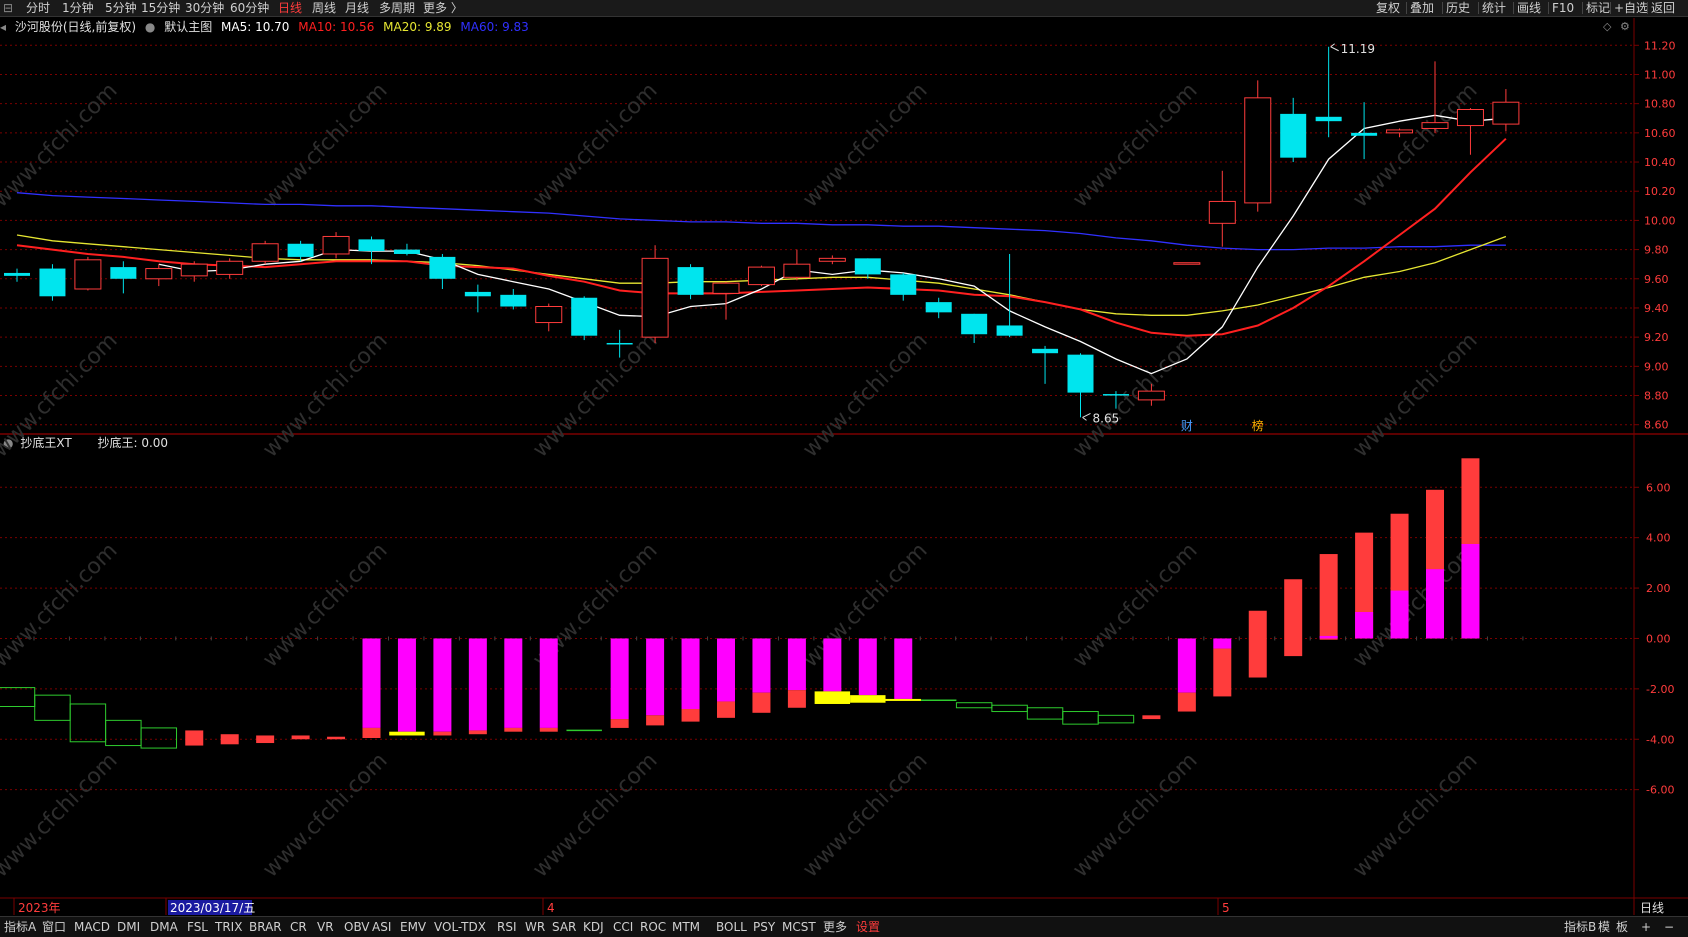 Image resolution: width=1688 pixels, height=937 pixels. What do you see at coordinates (228, 927) in the screenshot?
I see `indicator-tab-6: TRIX` at bounding box center [228, 927].